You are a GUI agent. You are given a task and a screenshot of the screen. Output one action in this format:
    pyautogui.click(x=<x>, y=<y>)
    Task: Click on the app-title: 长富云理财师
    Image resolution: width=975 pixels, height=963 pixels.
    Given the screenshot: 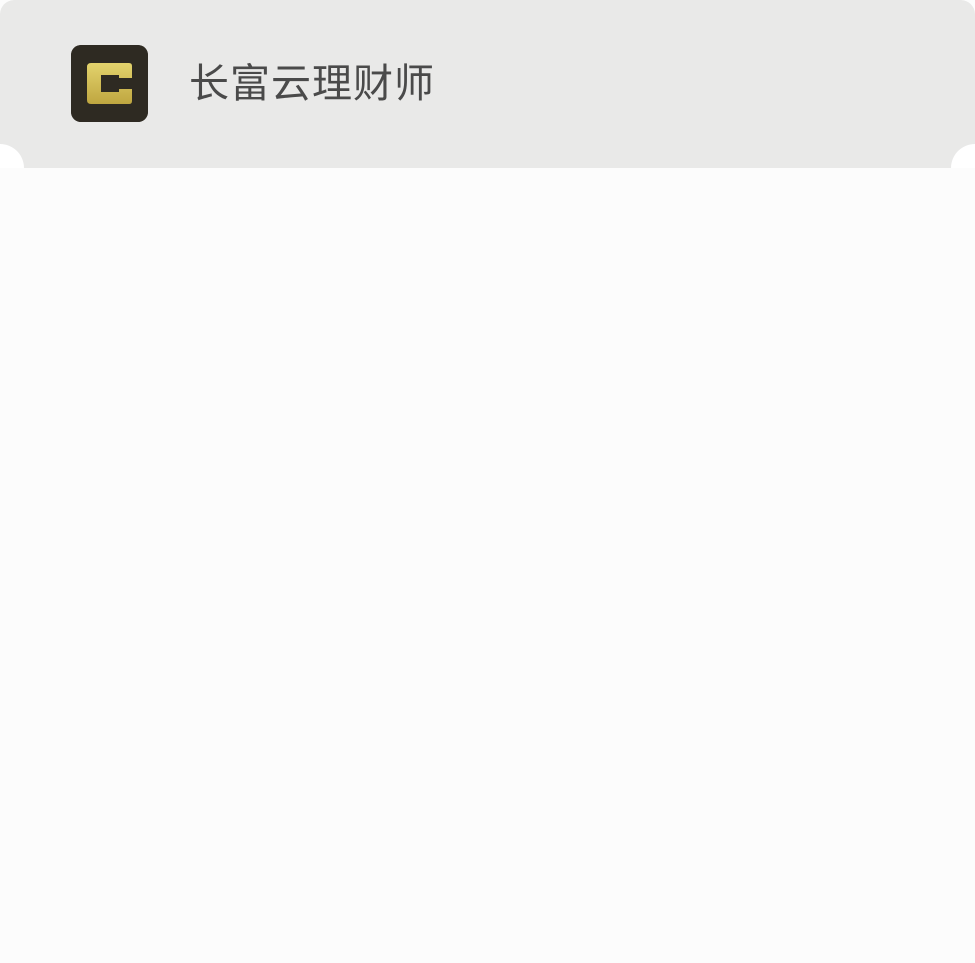 What is the action you would take?
    pyautogui.click(x=312, y=84)
    